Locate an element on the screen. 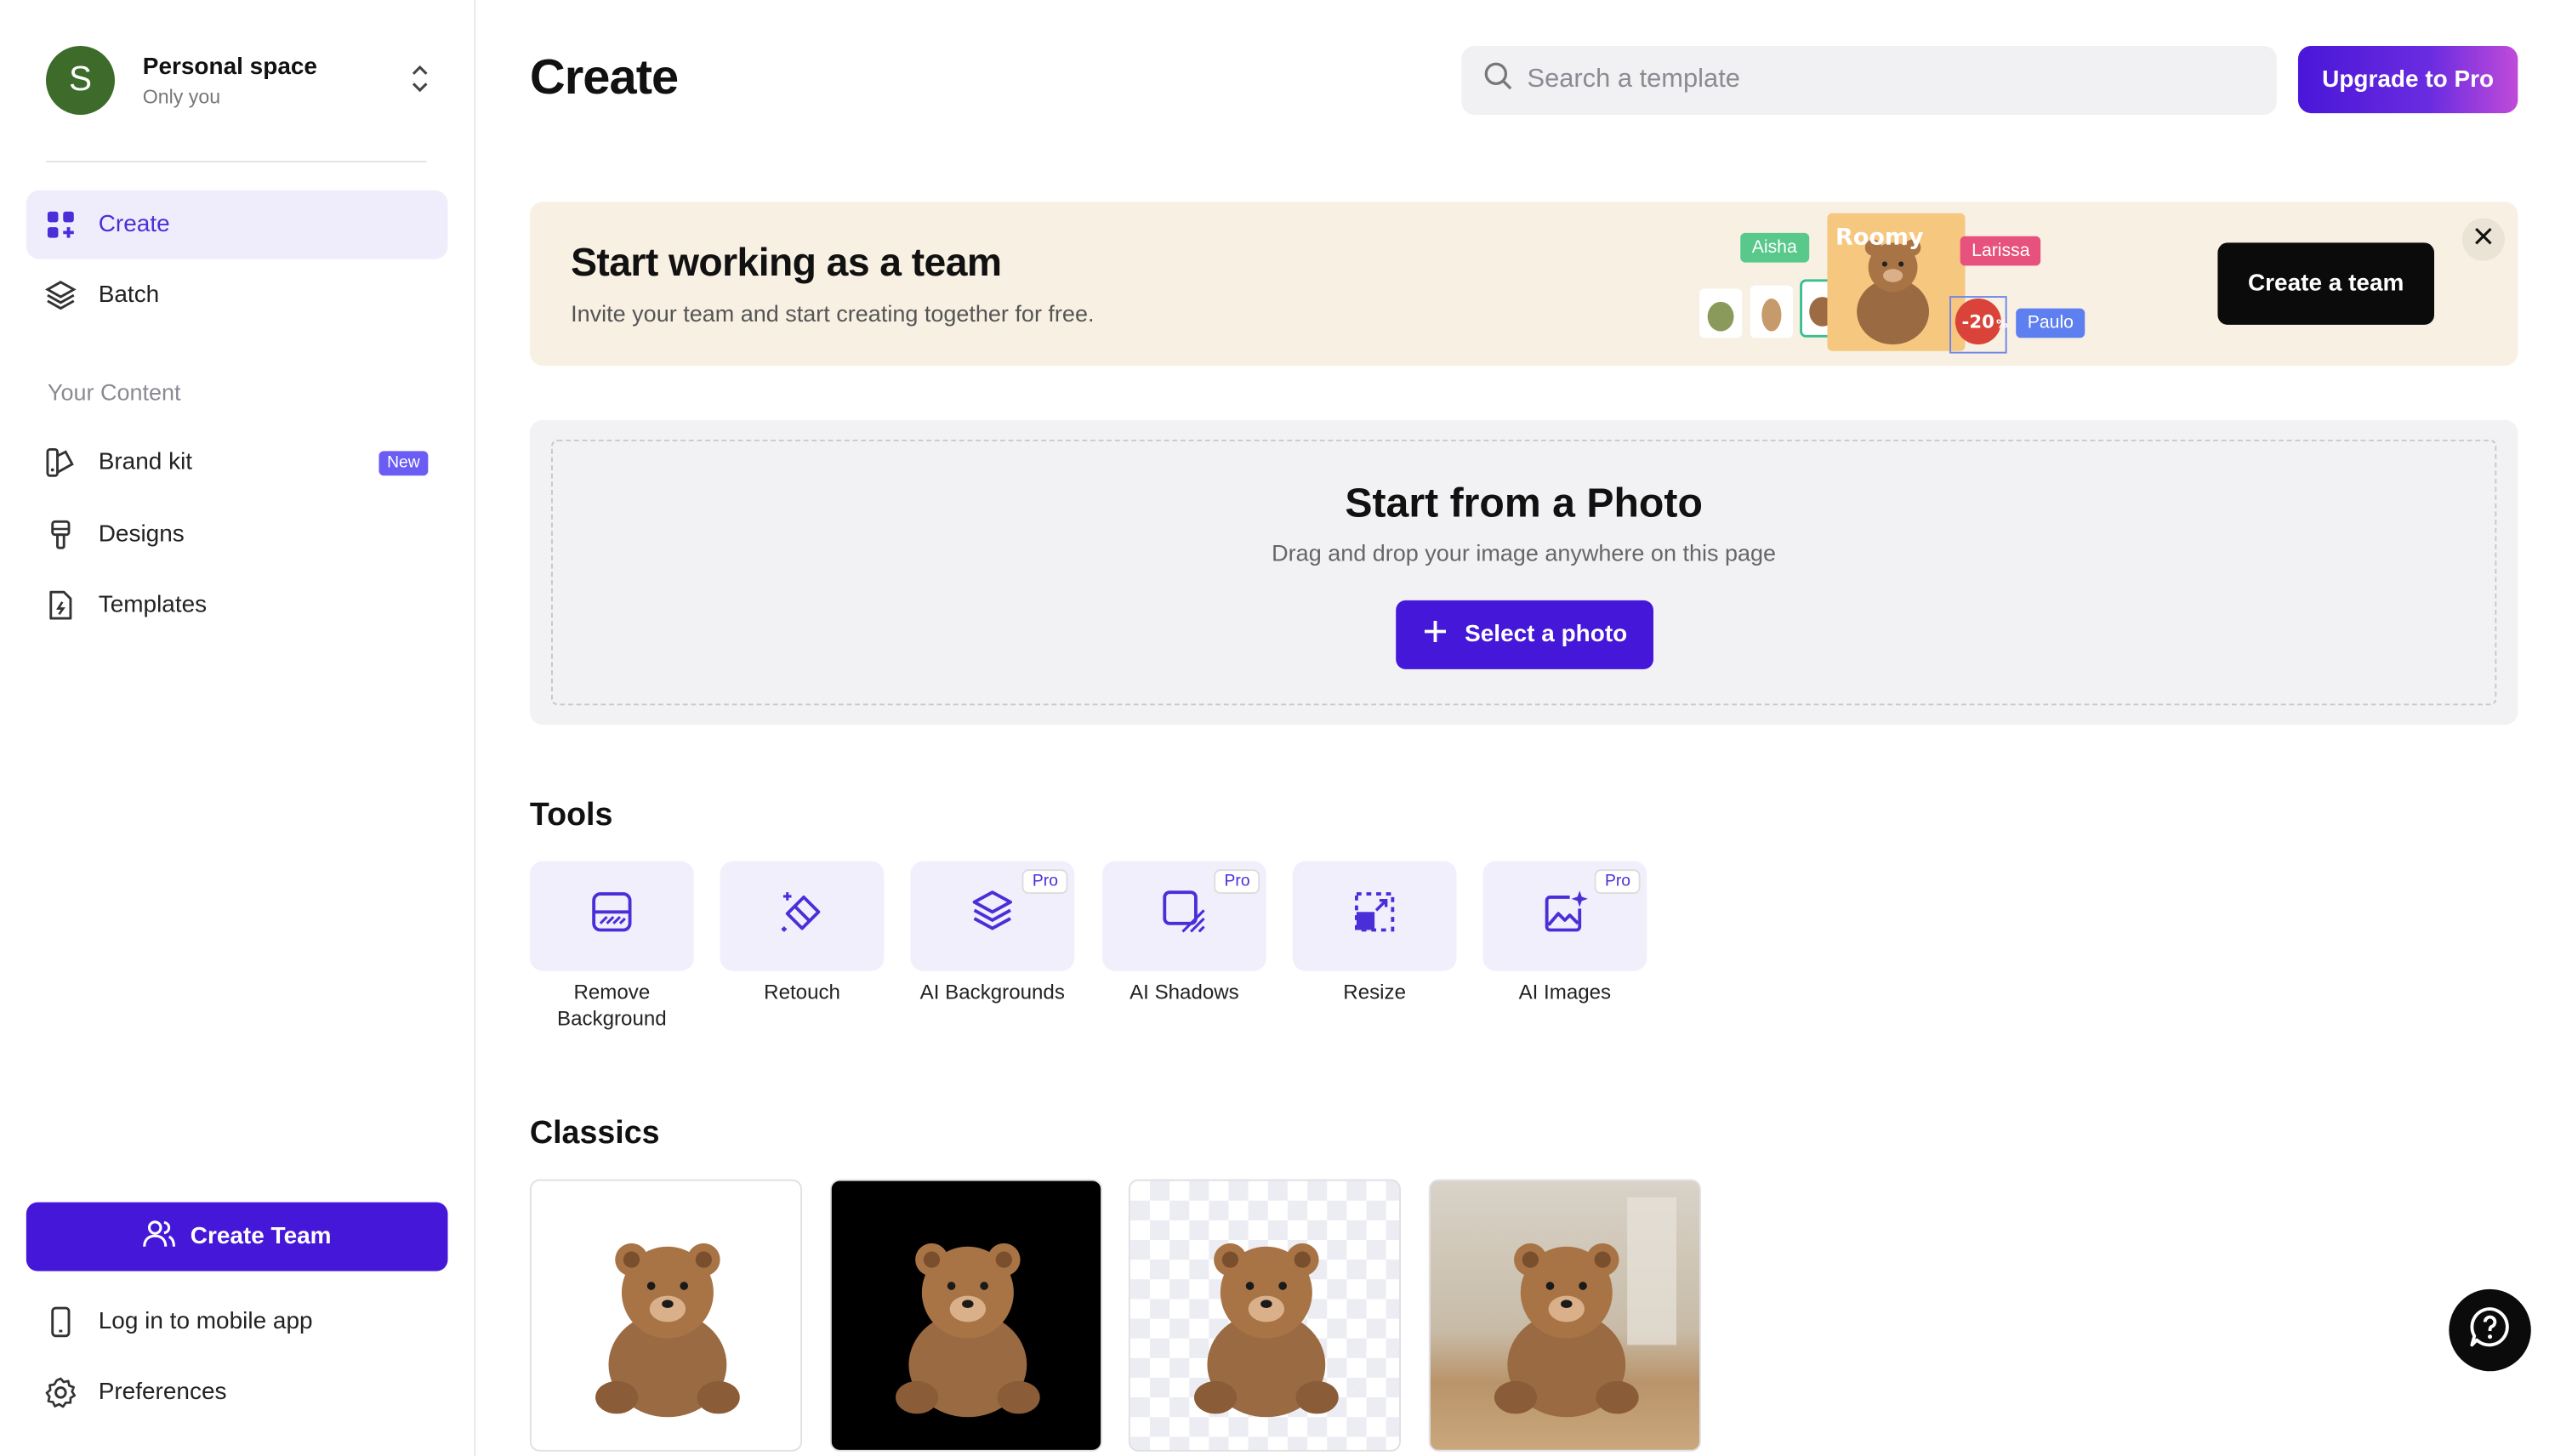 The height and width of the screenshot is (1456, 2572). space-subtitle: Only you is located at coordinates (182, 96).